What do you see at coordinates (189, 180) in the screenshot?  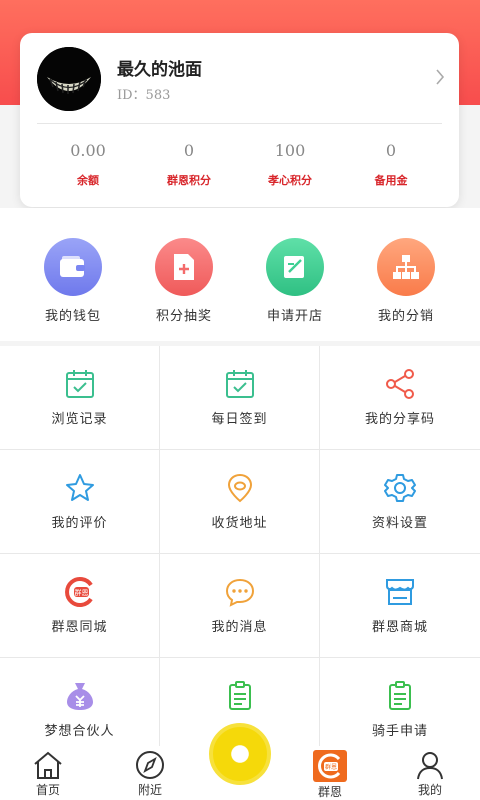 I see `stat-label: 群恩积分` at bounding box center [189, 180].